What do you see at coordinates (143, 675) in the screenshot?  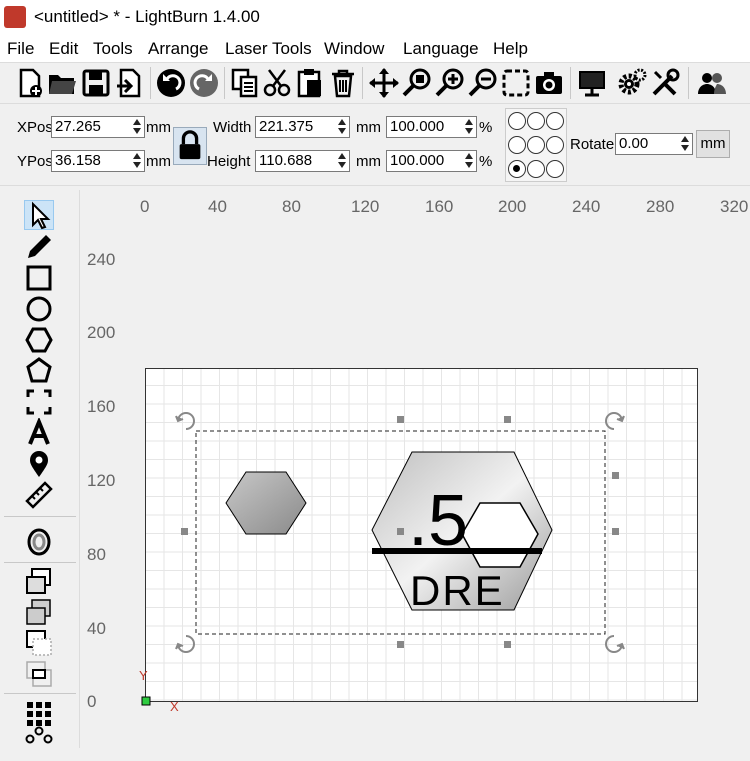 I see `y-axis-letter: Y` at bounding box center [143, 675].